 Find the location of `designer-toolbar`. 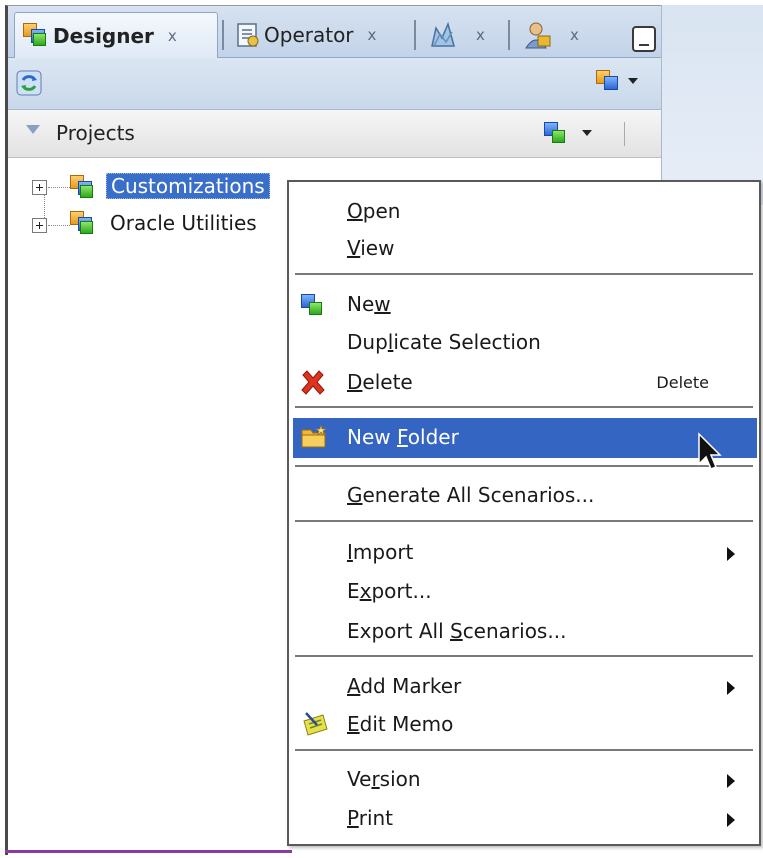

designer-toolbar is located at coordinates (334, 84).